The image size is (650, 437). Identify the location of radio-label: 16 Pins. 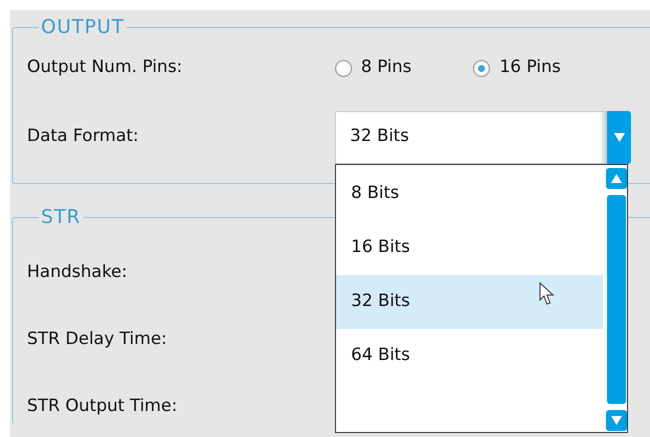
(530, 68).